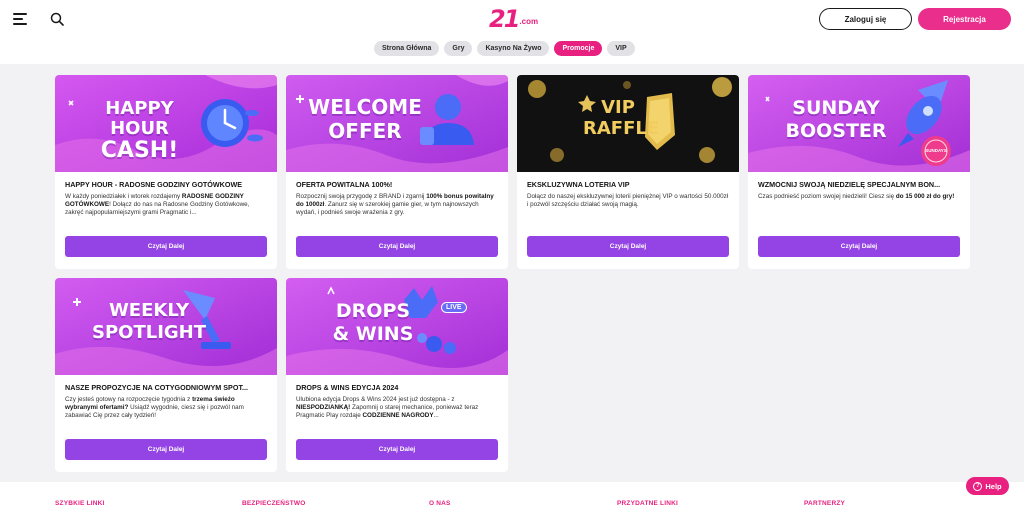  I want to click on help-icon: ?, so click(978, 486).